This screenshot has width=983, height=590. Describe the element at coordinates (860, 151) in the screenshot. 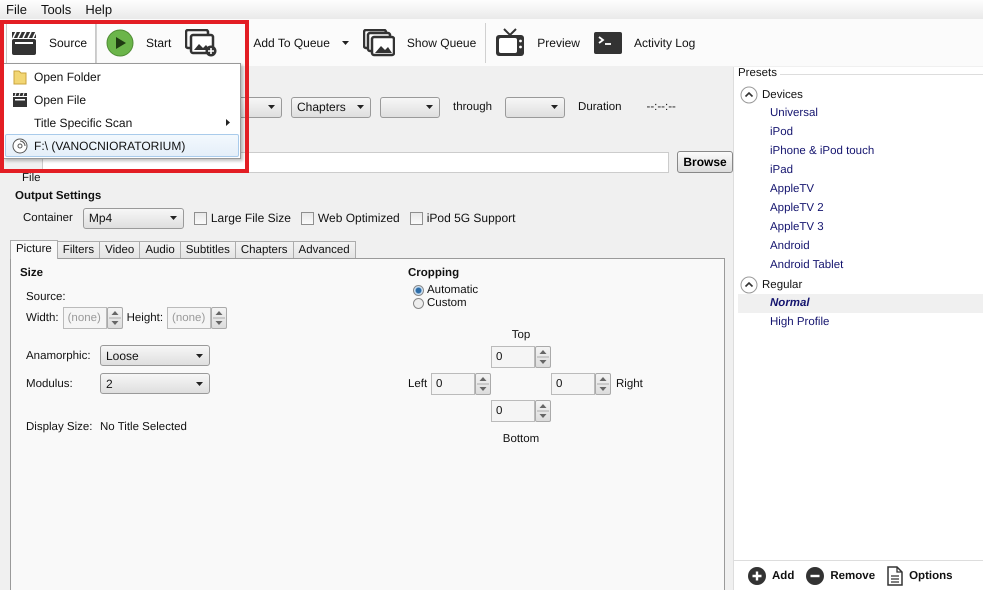

I see `tree-item: iPhone & iPod touch` at that location.